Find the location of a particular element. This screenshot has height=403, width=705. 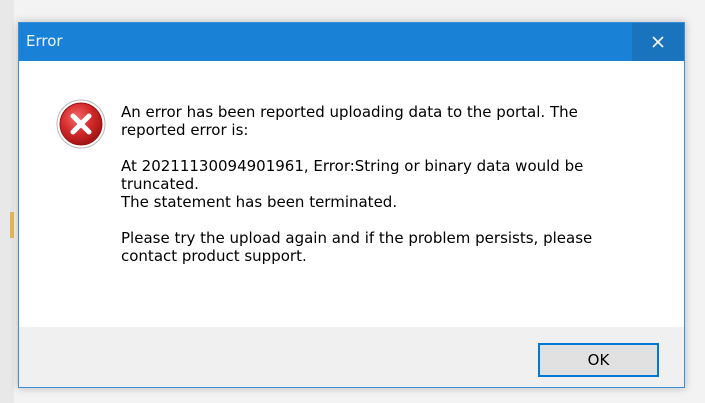

background-window-edge is located at coordinates (7, 201).